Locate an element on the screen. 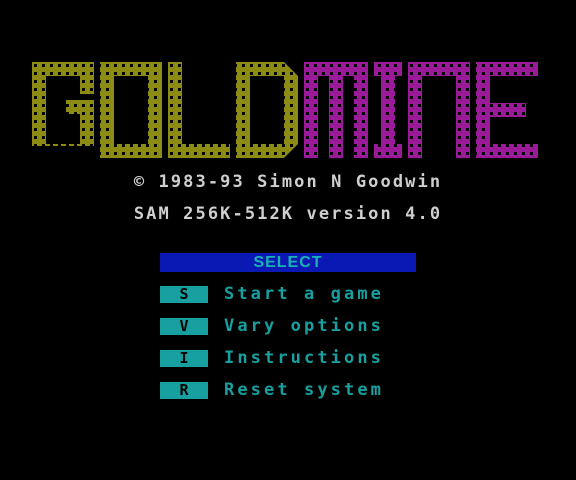  logo-word-mine is located at coordinates (421, 110).